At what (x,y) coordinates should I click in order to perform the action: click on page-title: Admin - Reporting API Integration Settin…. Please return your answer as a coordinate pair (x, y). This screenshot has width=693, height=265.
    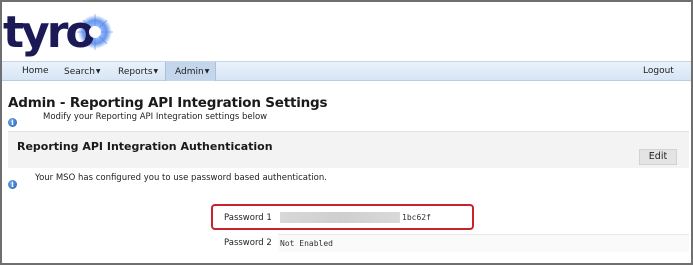
    Looking at the image, I should click on (168, 103).